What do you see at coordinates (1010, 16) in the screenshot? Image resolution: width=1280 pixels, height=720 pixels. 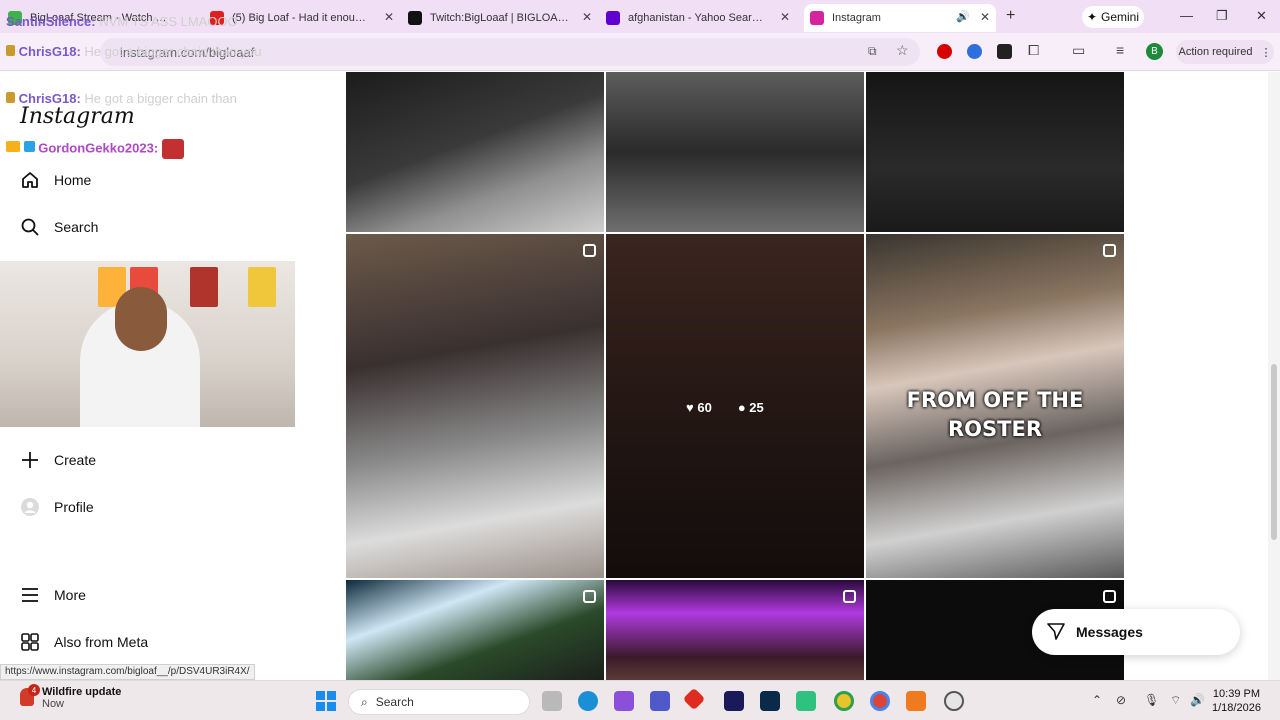 I see `new-tab-icon: +` at bounding box center [1010, 16].